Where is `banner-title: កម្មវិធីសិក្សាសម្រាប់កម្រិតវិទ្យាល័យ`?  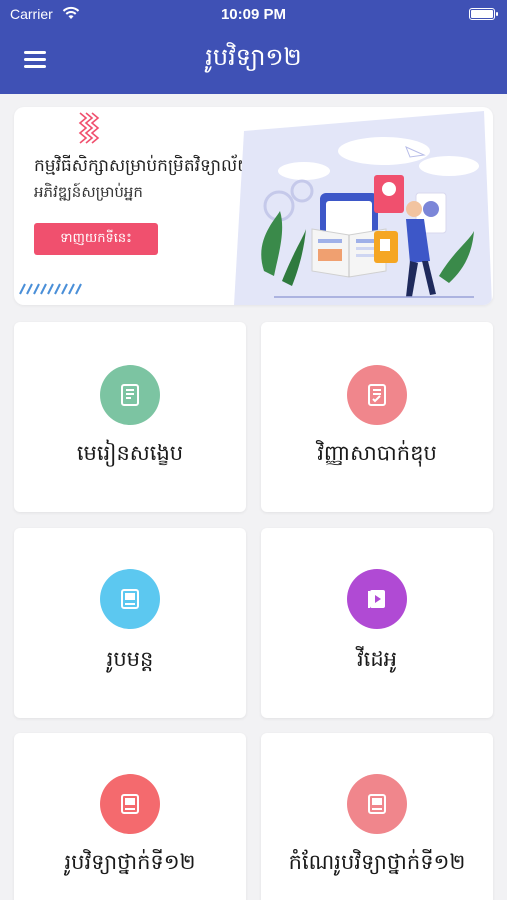 banner-title: កម្មវិធីសិក្សាសម្រាប់កម្រិតវិទ្យាល័យ is located at coordinates (144, 166).